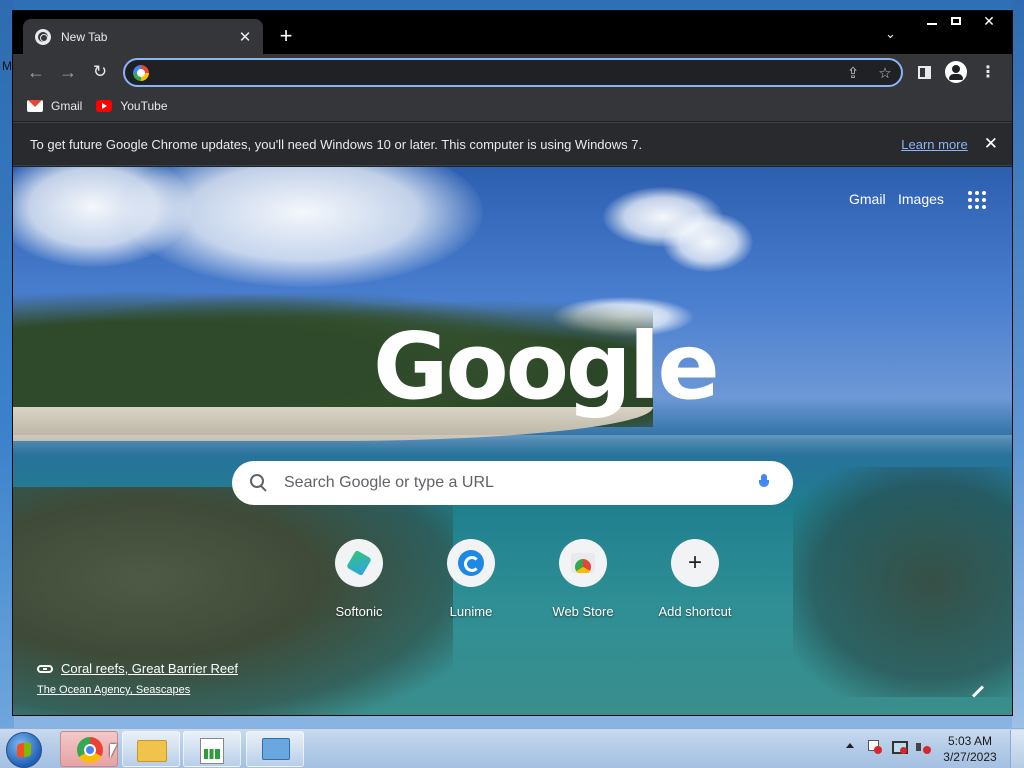  I want to click on tab-title: New Tab, so click(84, 36).